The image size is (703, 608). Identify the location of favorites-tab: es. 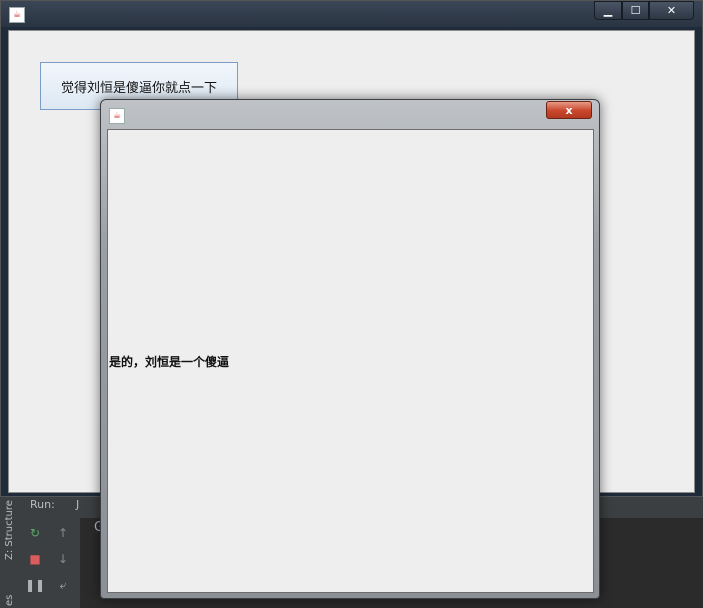
(9, 600).